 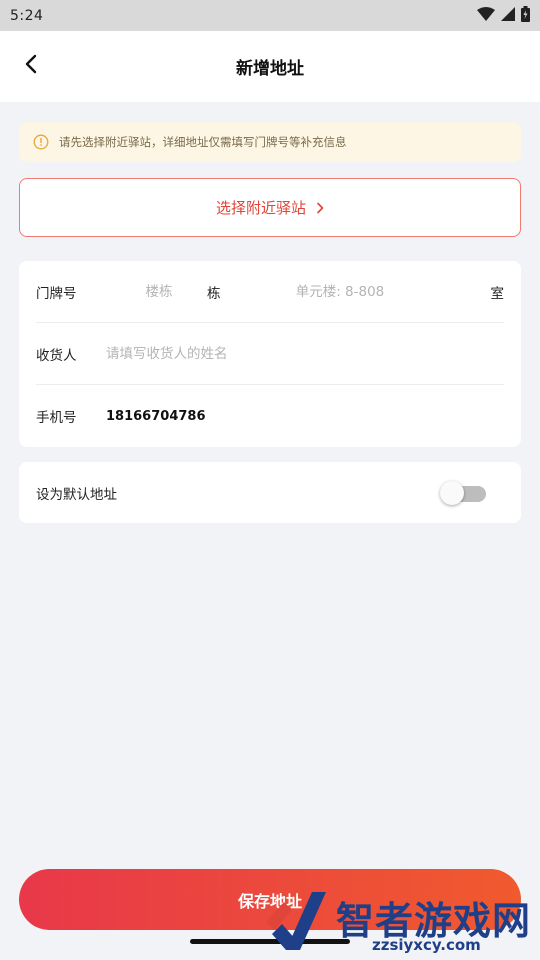 I want to click on save-address-button: 保存地址, so click(x=270, y=899).